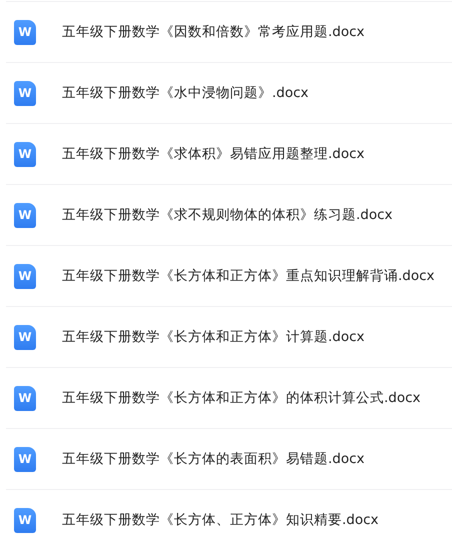  Describe the element at coordinates (213, 154) in the screenshot. I see `file-name: 五年级下册数学《求体积》易错应用题整理.docx` at that location.